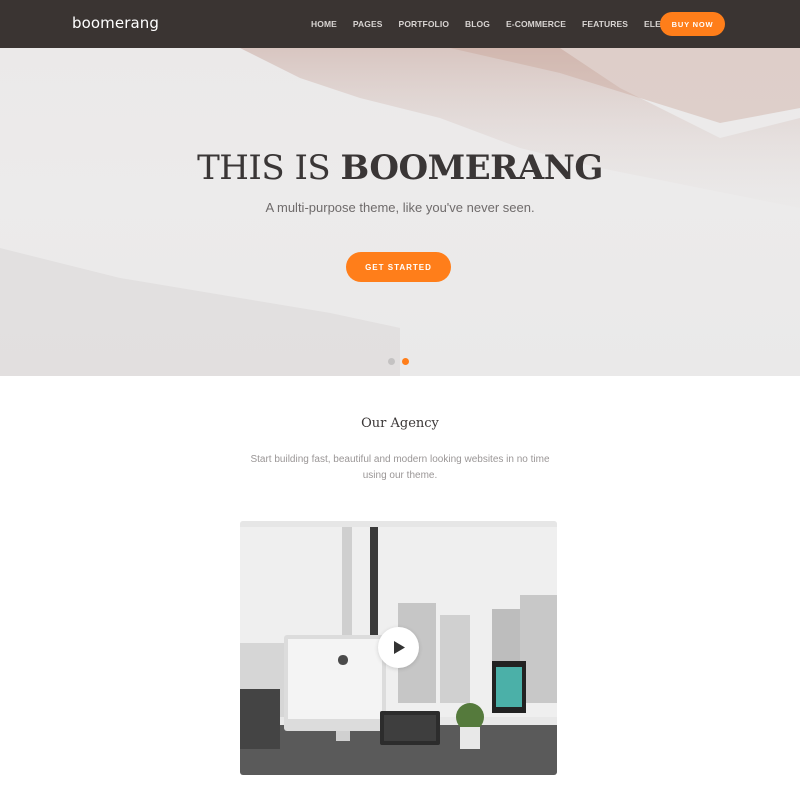 The image size is (800, 800). I want to click on get-started-button: GET STARTED, so click(398, 267).